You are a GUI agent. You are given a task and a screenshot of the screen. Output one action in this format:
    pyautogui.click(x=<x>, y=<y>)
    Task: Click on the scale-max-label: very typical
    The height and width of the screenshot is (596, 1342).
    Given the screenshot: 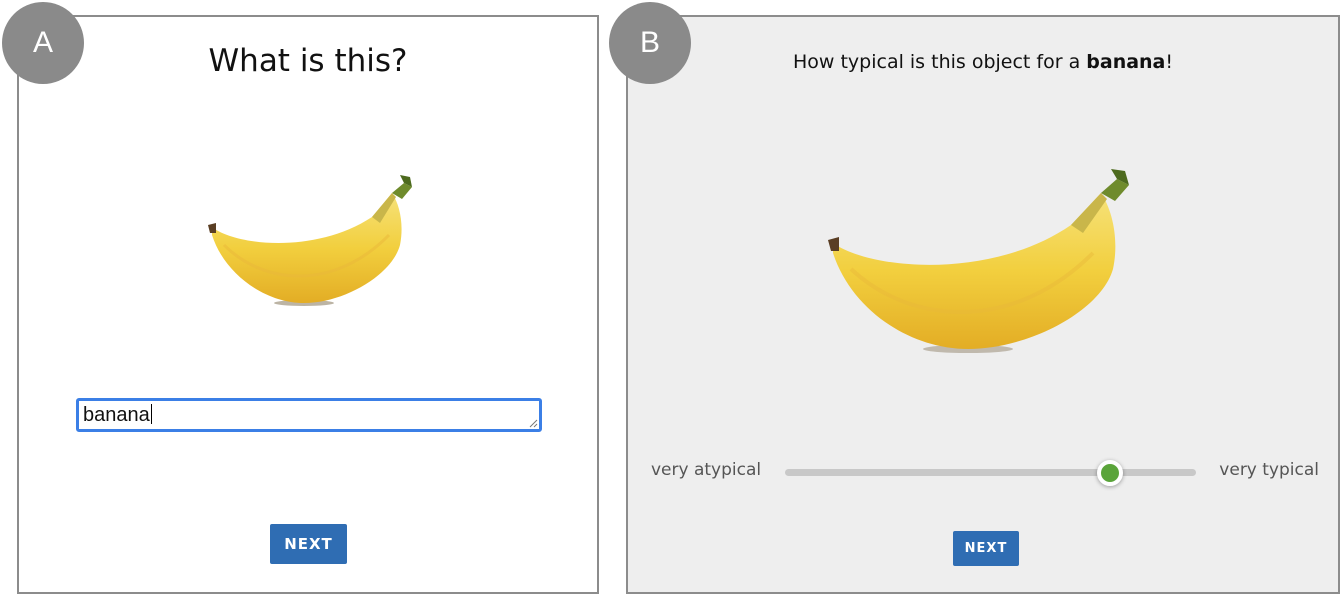 What is the action you would take?
    pyautogui.click(x=1269, y=470)
    